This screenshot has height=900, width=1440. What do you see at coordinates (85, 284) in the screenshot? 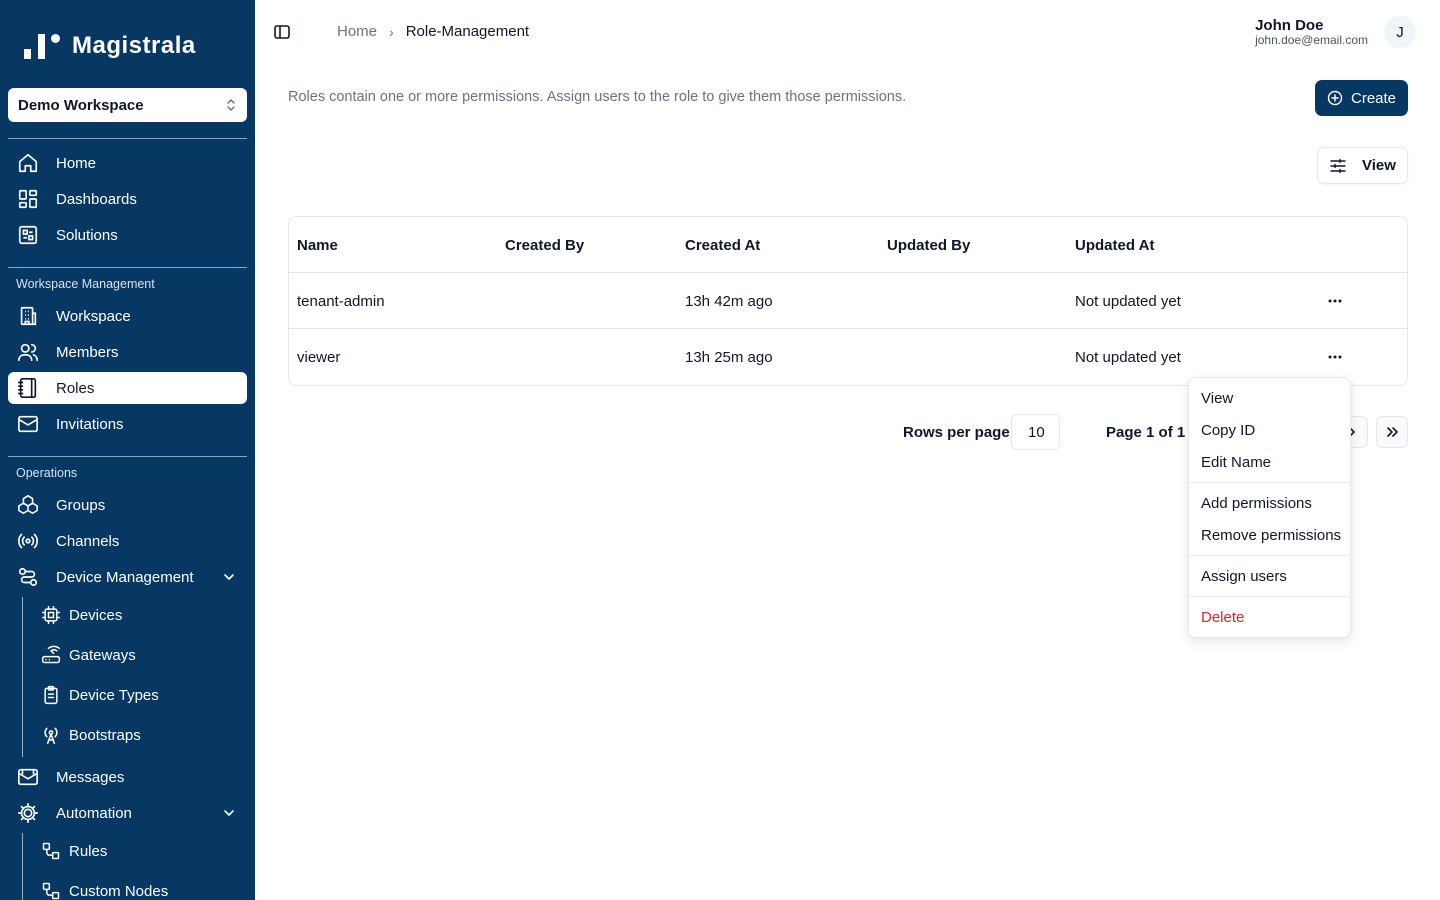
I see `section-label-workspace-management: Workspace Management` at bounding box center [85, 284].